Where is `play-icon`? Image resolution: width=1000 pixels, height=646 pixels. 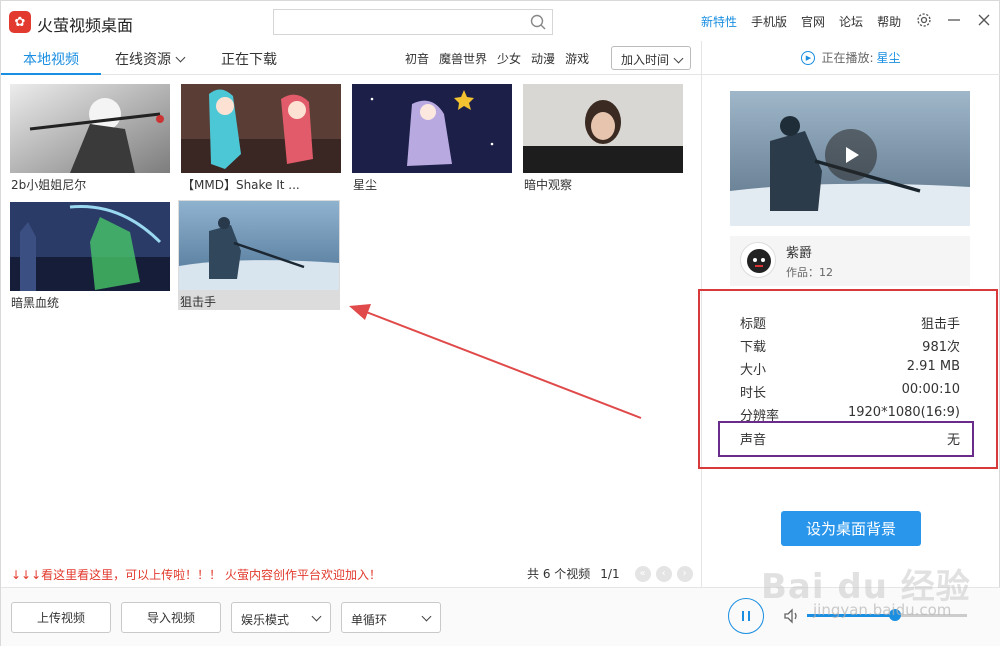
play-icon is located at coordinates (851, 155).